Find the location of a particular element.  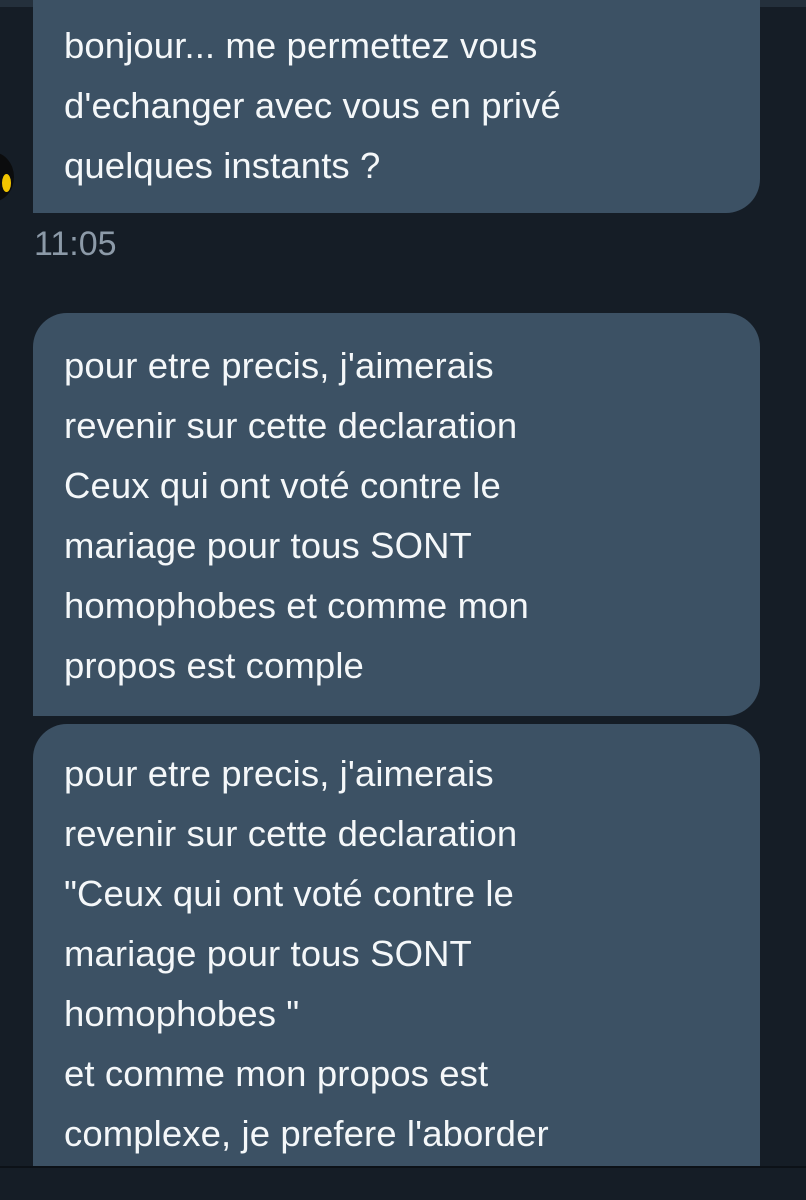

sender-avatar is located at coordinates (7, 177).